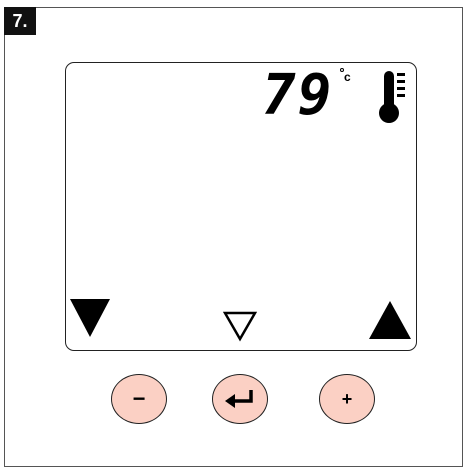 The width and height of the screenshot is (468, 472). I want to click on thermometer-icon, so click(392, 97).